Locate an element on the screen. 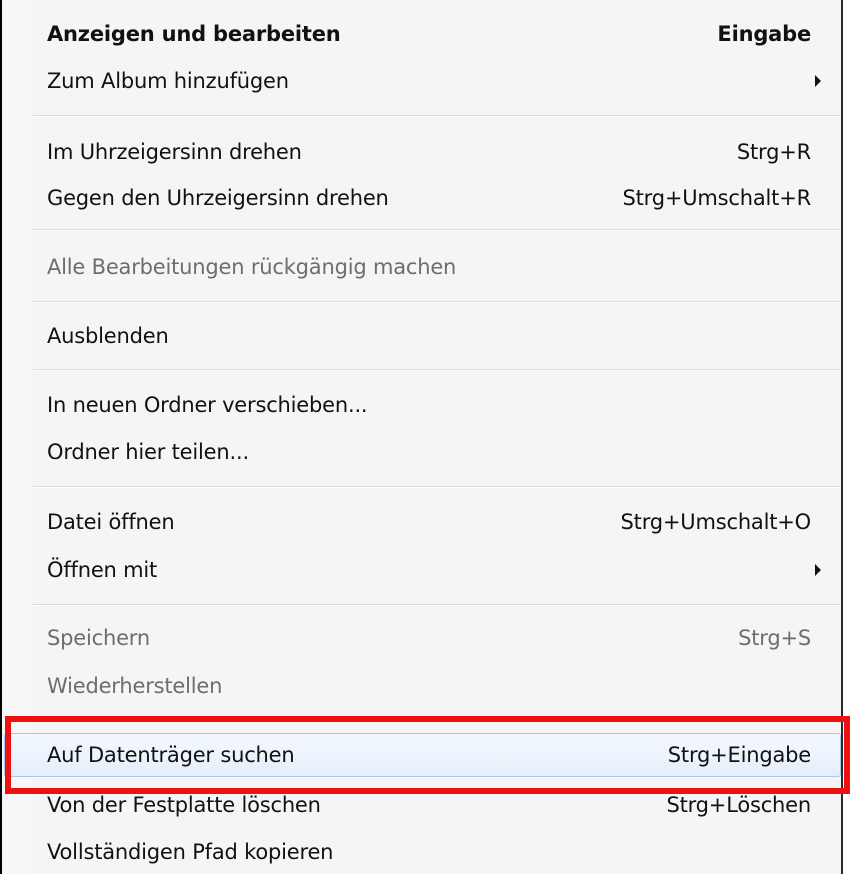 The image size is (850, 874). menu-item-shortcut: Eingabe is located at coordinates (764, 34).